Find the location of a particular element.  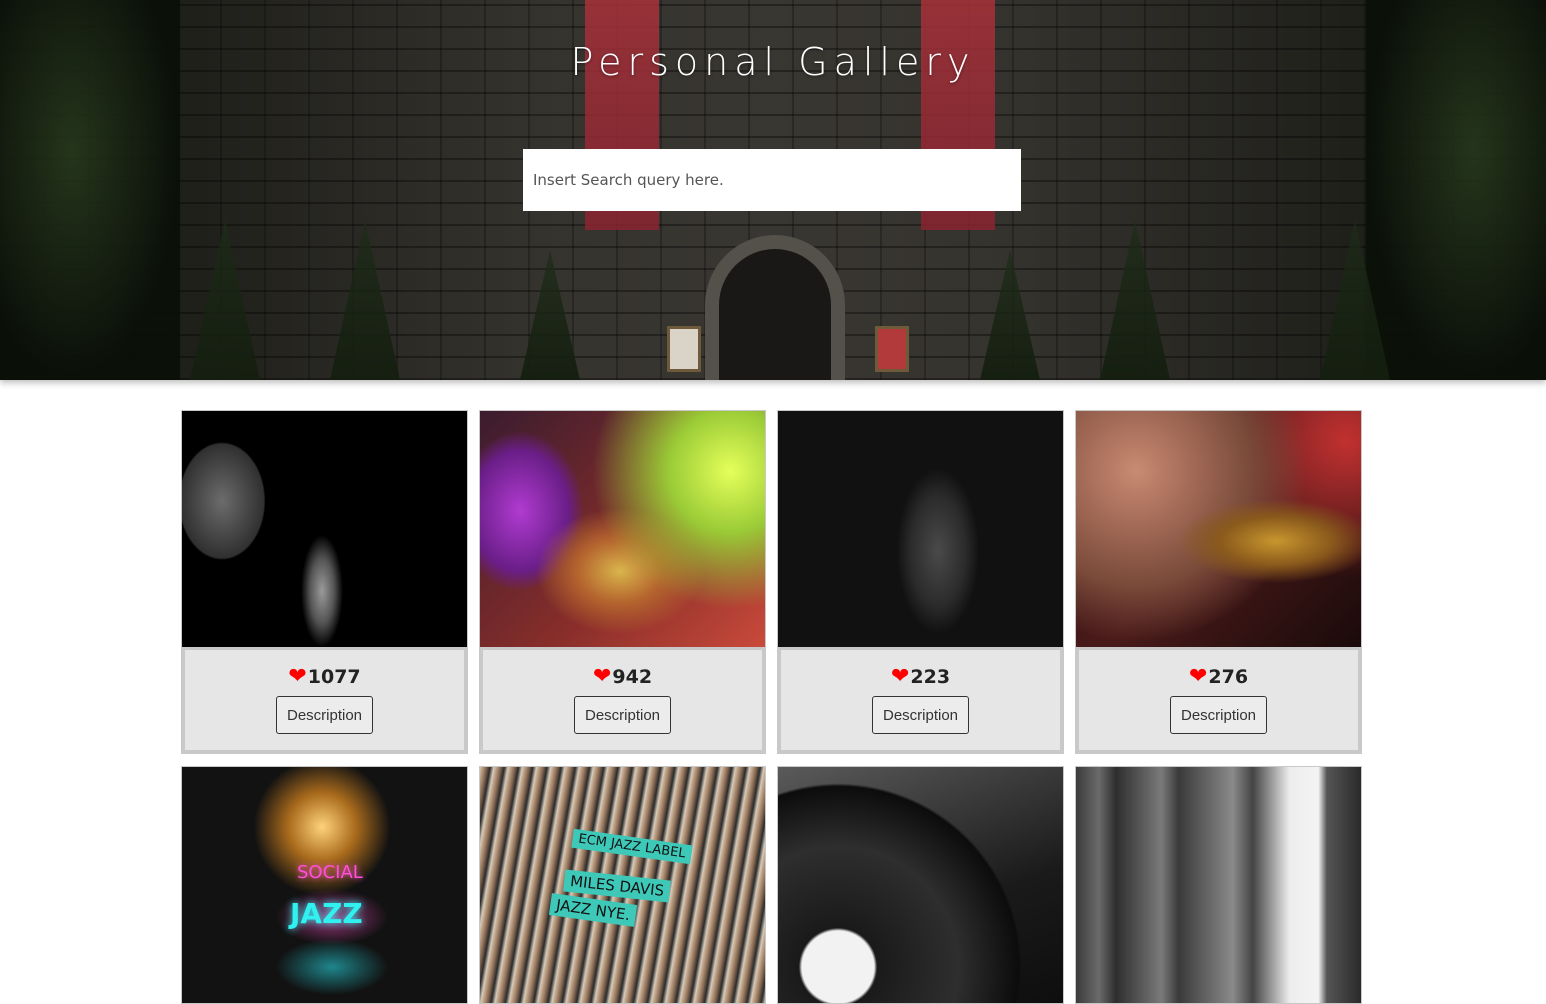

gallery-image-saxophones is located at coordinates (622, 529).